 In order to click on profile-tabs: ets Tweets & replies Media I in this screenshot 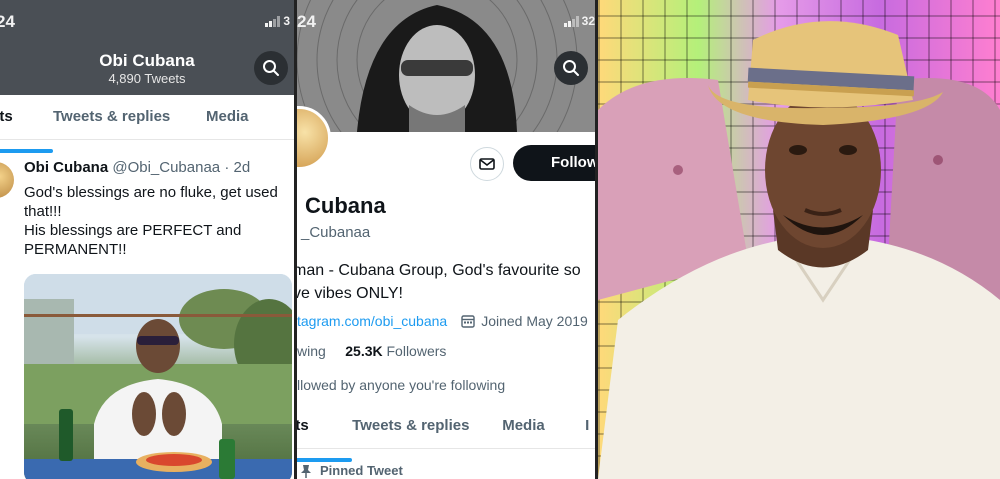, I will do `click(446, 439)`.